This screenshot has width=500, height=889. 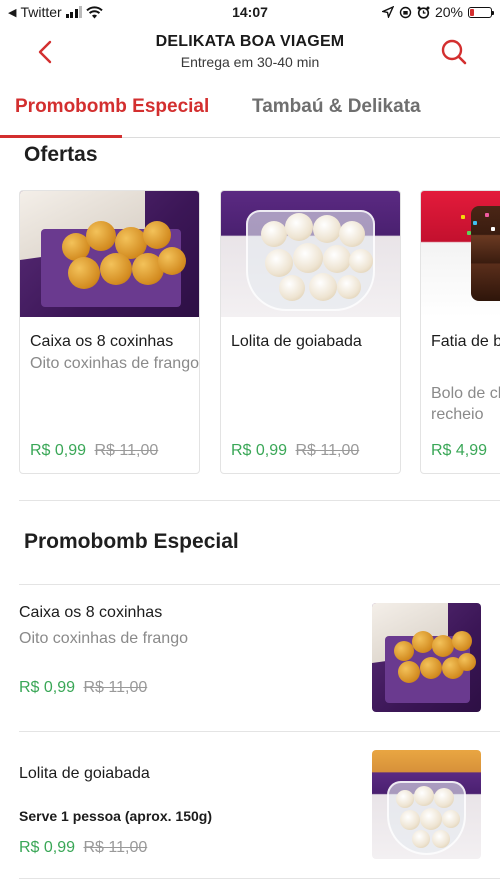 What do you see at coordinates (426, 804) in the screenshot?
I see `item-thumbnail-lolita` at bounding box center [426, 804].